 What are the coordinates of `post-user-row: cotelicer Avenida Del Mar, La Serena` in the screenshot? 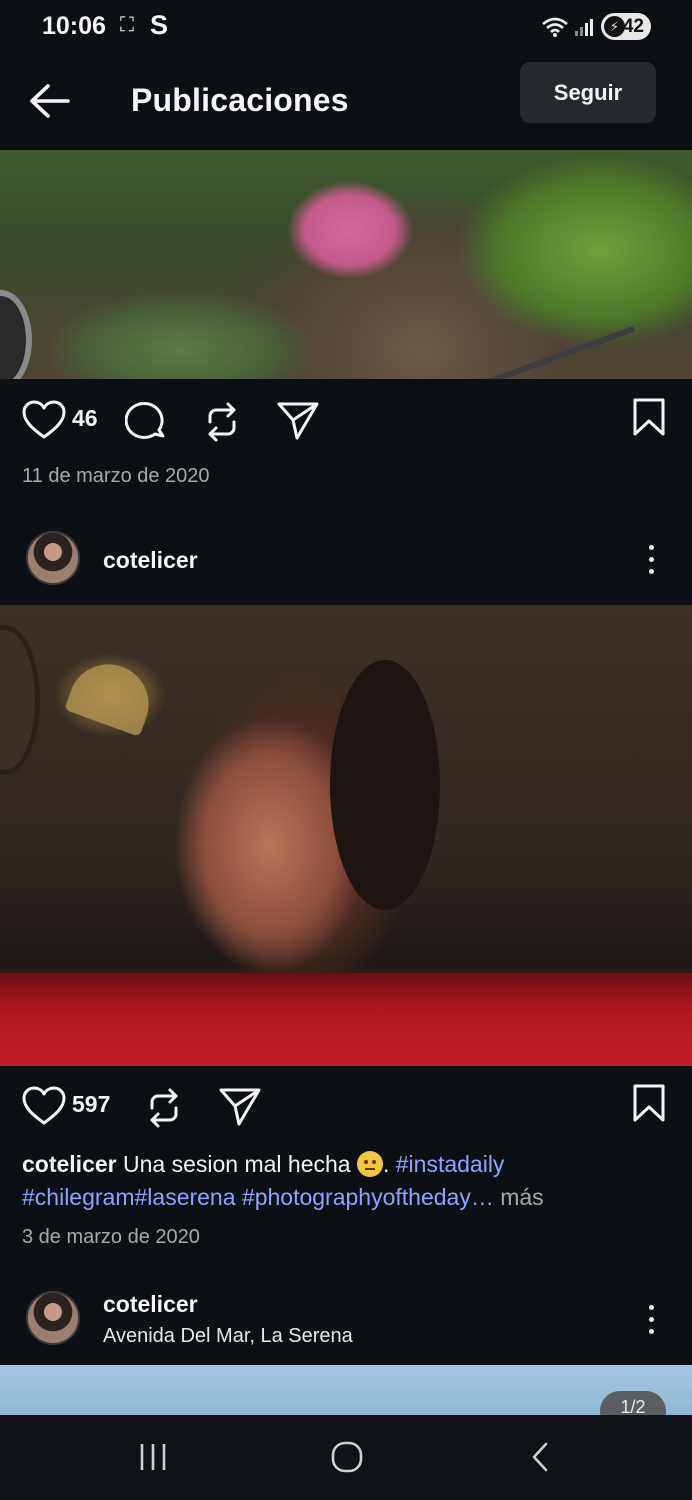 It's located at (346, 1319).